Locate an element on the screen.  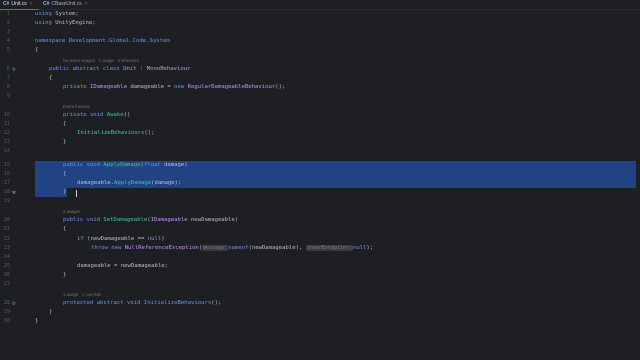
codevision-hint: 2 usages is located at coordinates (71, 211).